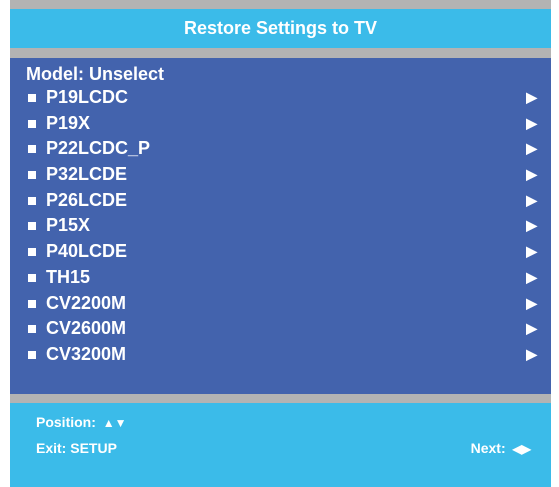 The height and width of the screenshot is (487, 559). I want to click on list-item: P15X ▶, so click(280, 226).